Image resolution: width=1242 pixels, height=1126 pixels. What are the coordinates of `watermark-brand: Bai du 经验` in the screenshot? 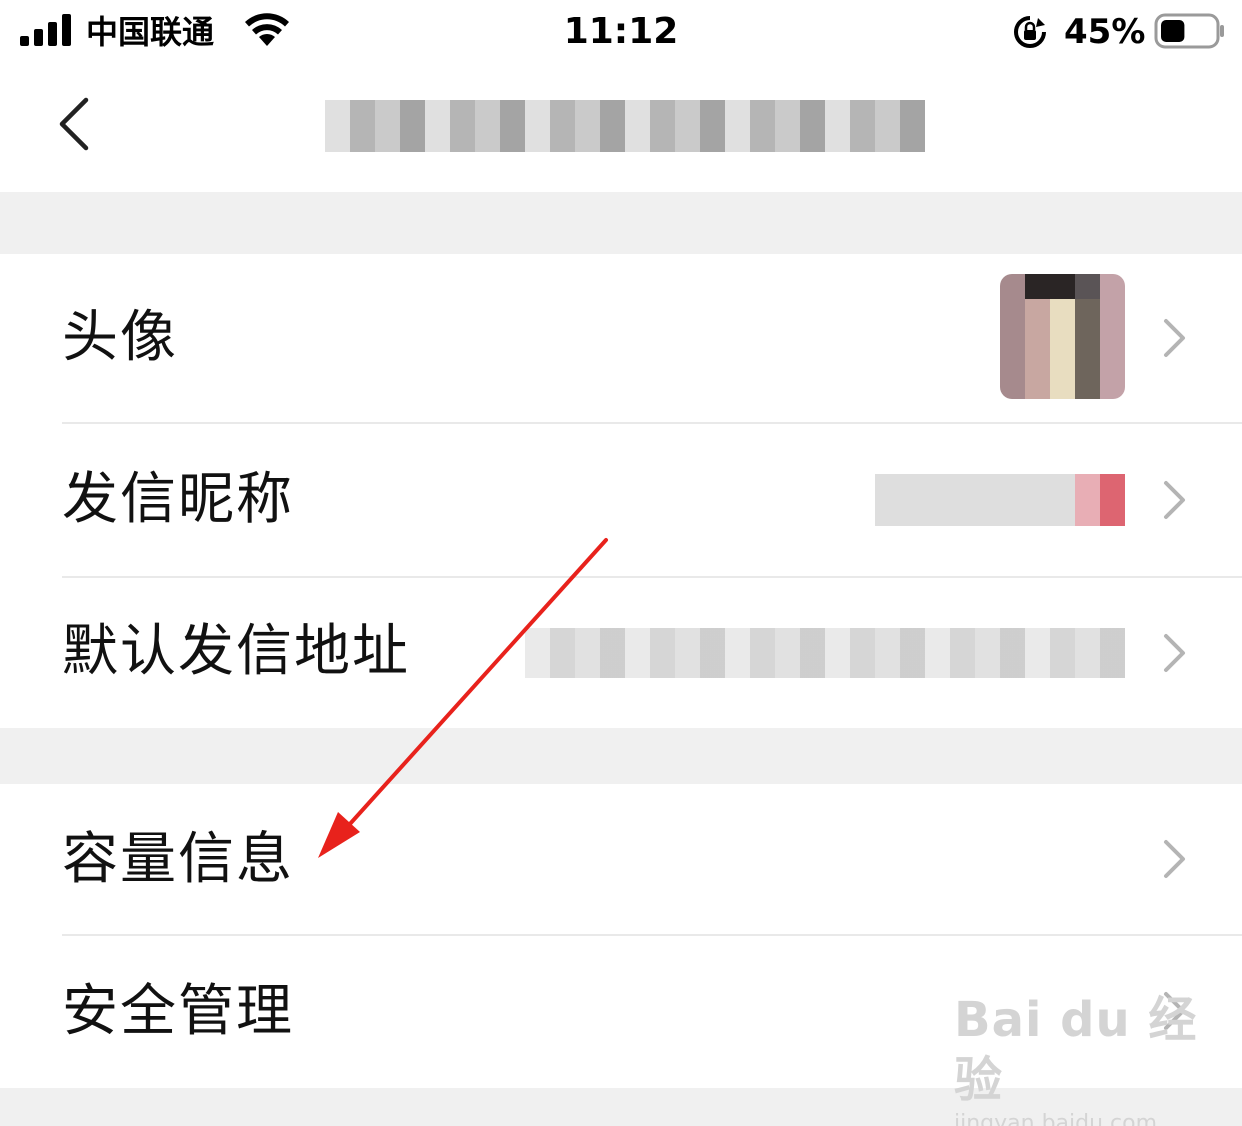 It's located at (1076, 1050).